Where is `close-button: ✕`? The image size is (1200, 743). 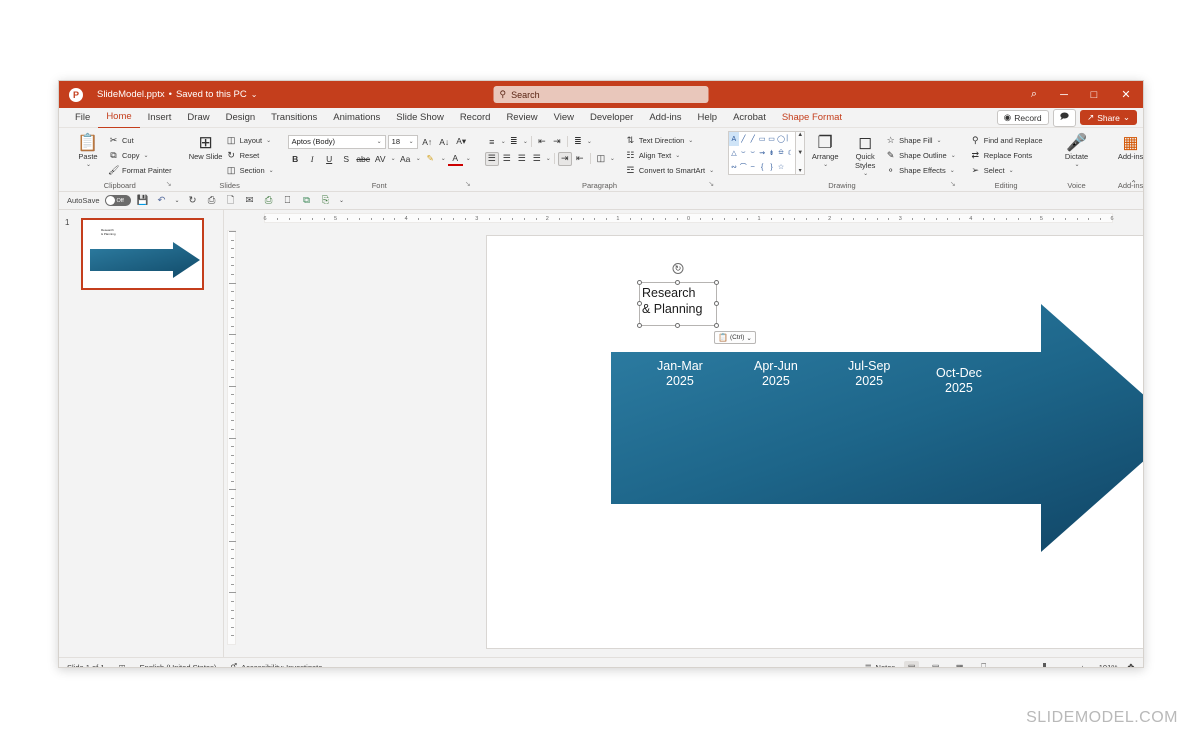 close-button: ✕ is located at coordinates (1126, 94).